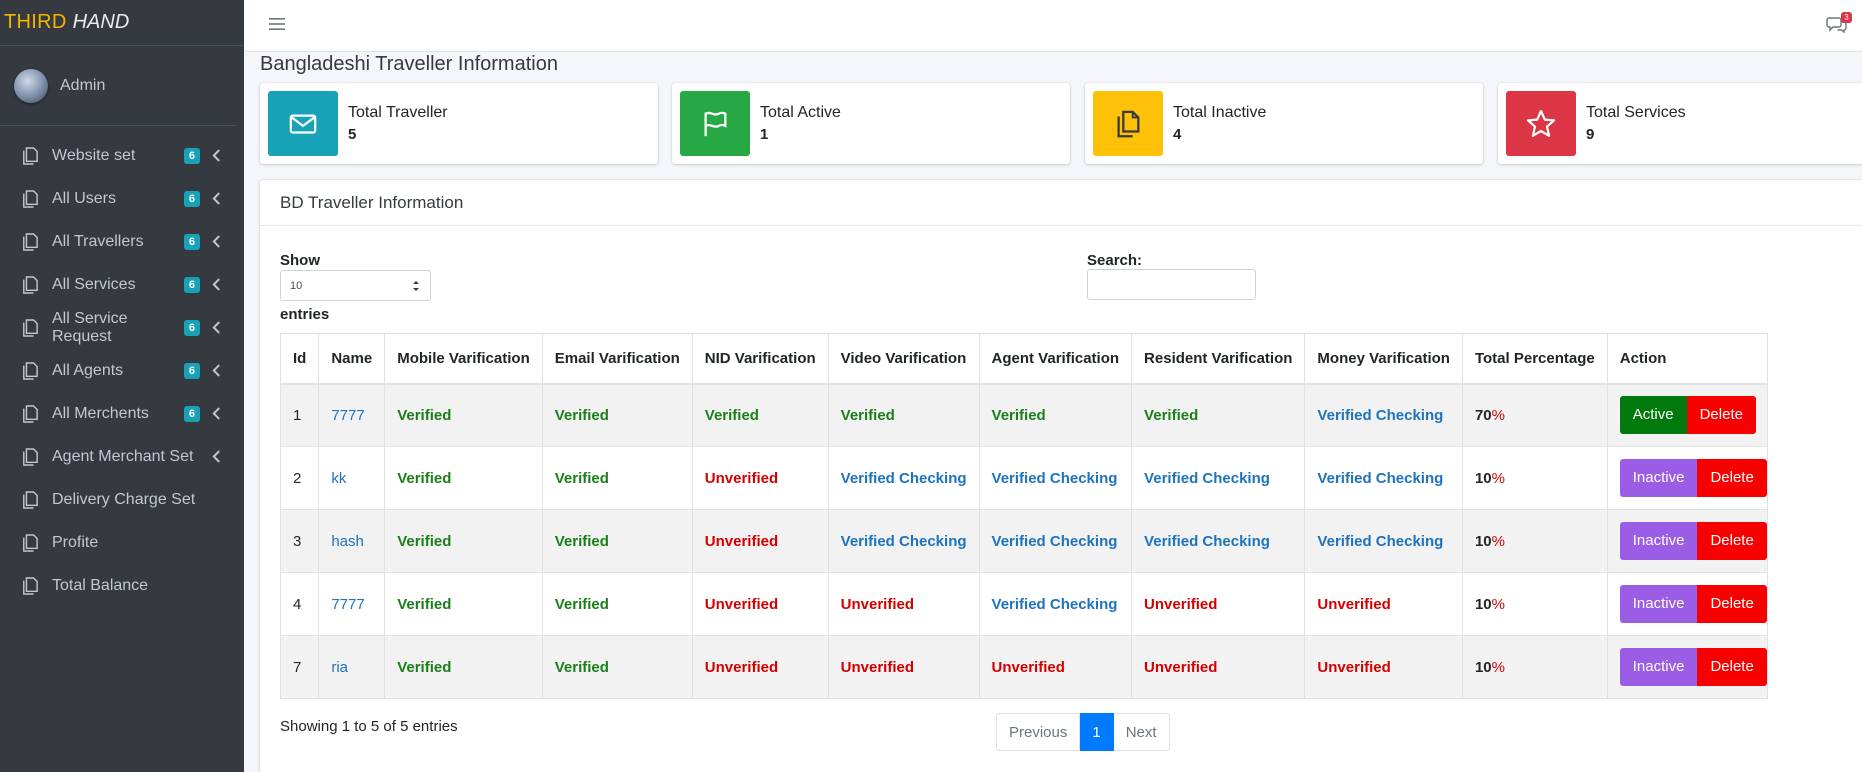  What do you see at coordinates (299, 415) in the screenshot?
I see `cell-id: 1` at bounding box center [299, 415].